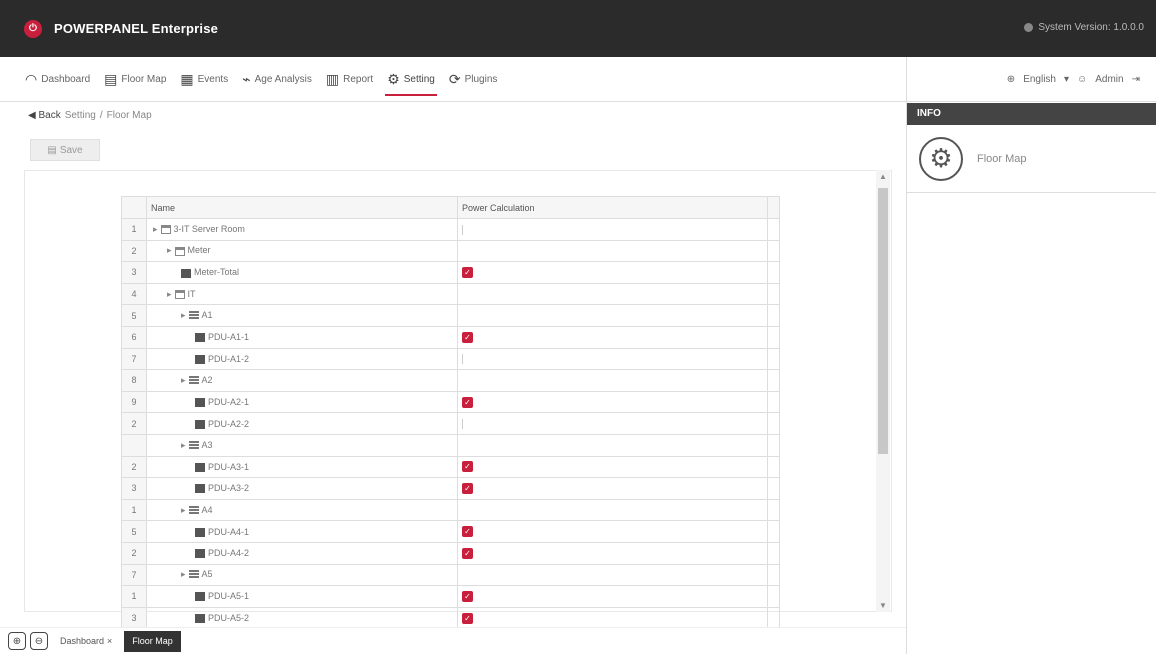  What do you see at coordinates (57, 79) in the screenshot?
I see `nav-dashboard: ◠ Dashboard` at bounding box center [57, 79].